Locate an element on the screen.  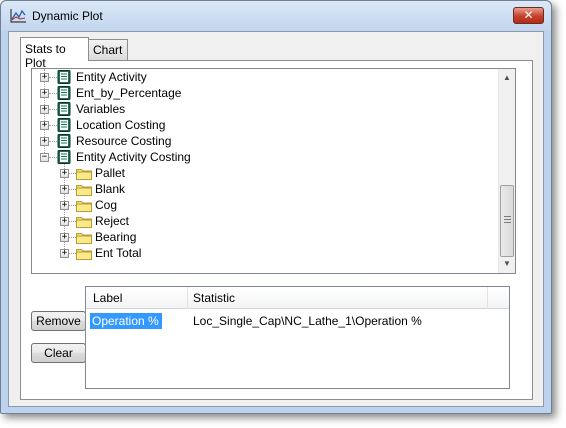
column-header-label: Label is located at coordinates (107, 298).